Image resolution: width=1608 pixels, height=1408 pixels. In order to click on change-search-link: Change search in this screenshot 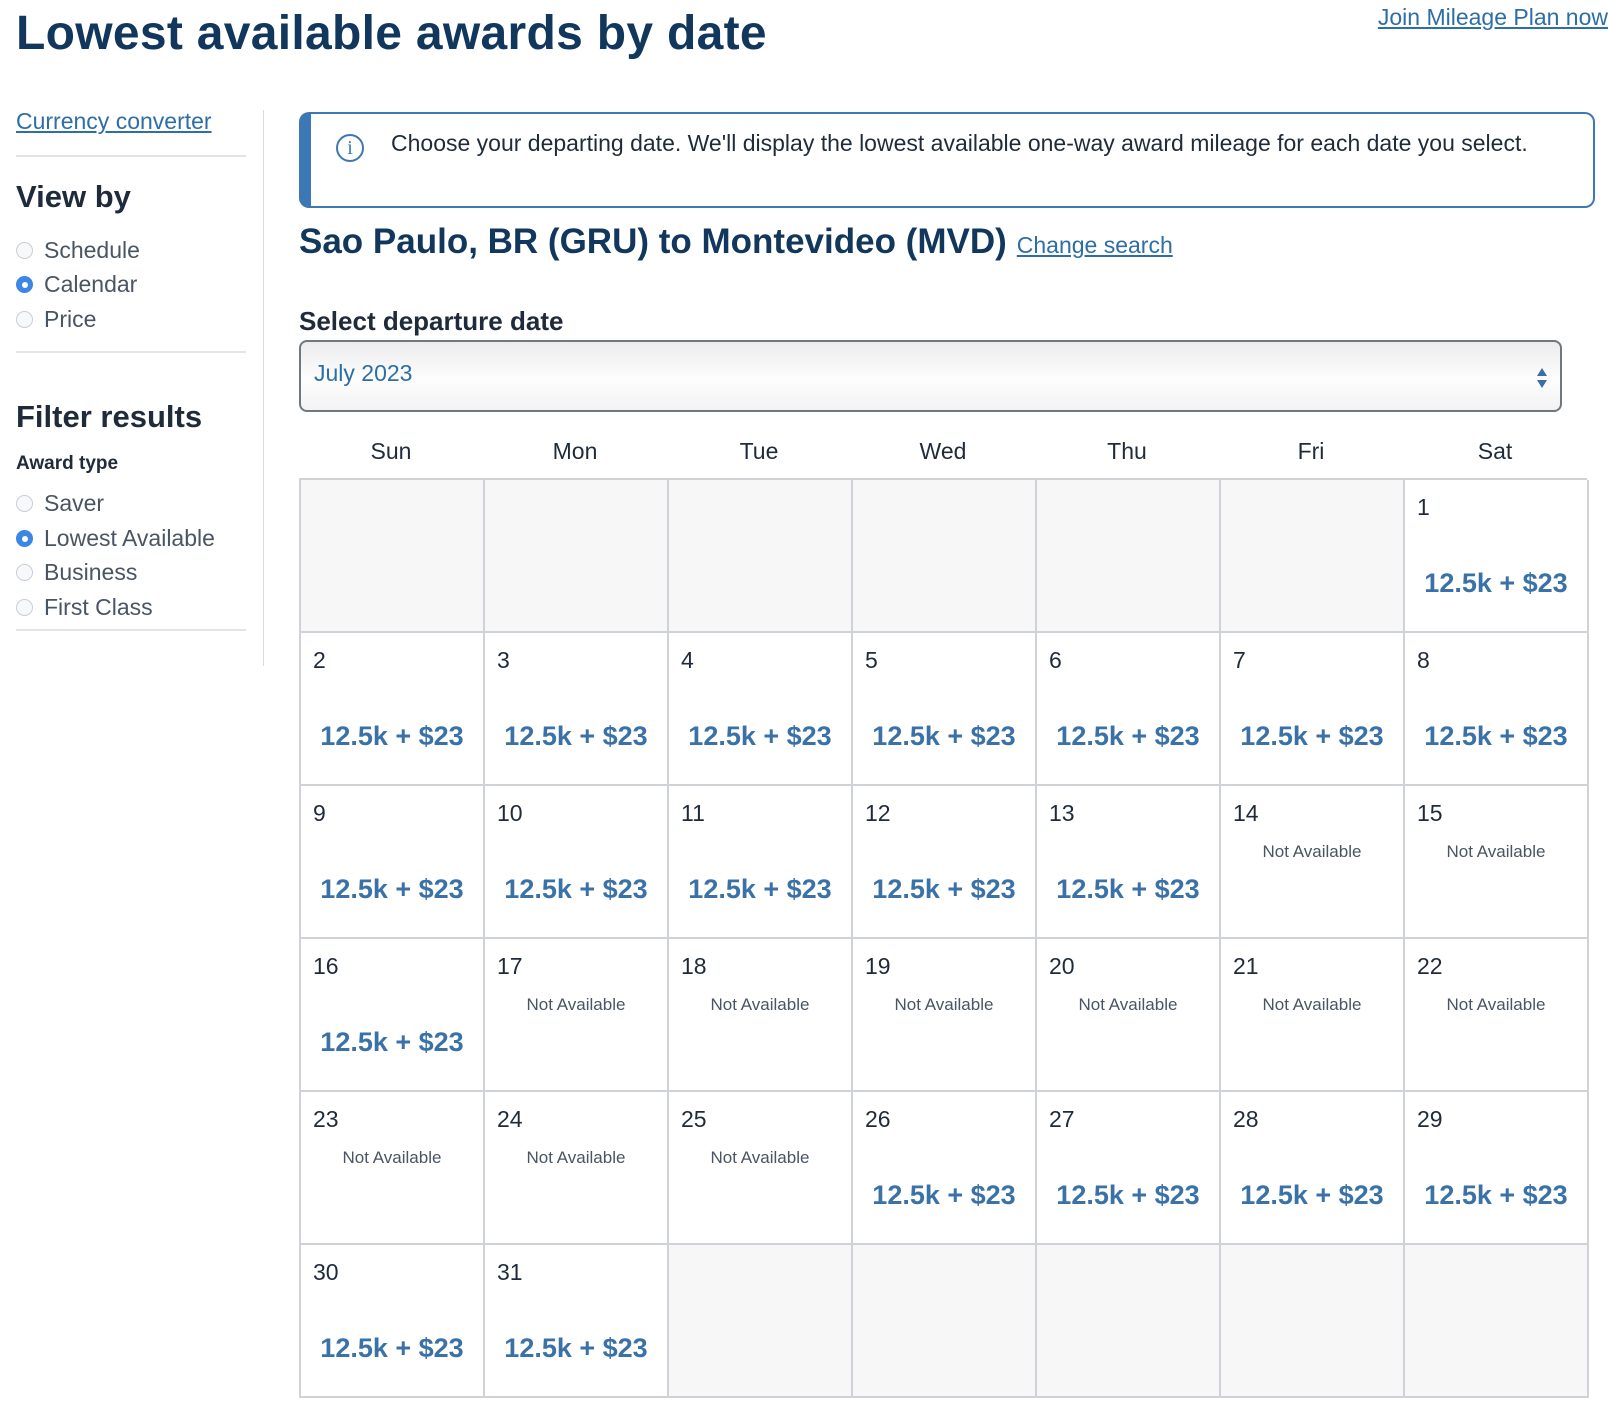, I will do `click(1095, 245)`.